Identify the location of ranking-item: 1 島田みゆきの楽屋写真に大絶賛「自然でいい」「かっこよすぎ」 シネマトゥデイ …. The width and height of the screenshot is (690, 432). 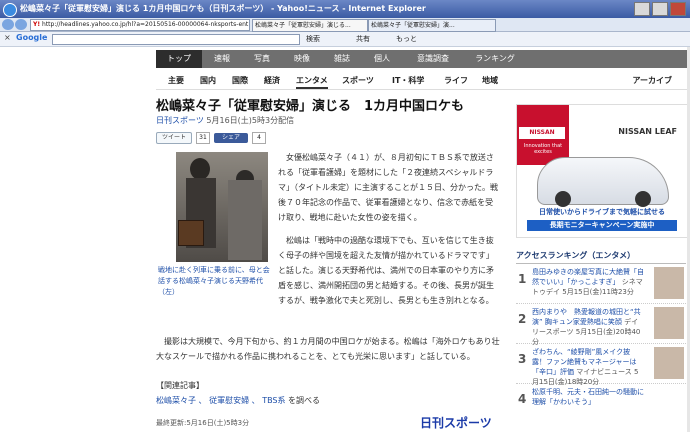
(601, 284).